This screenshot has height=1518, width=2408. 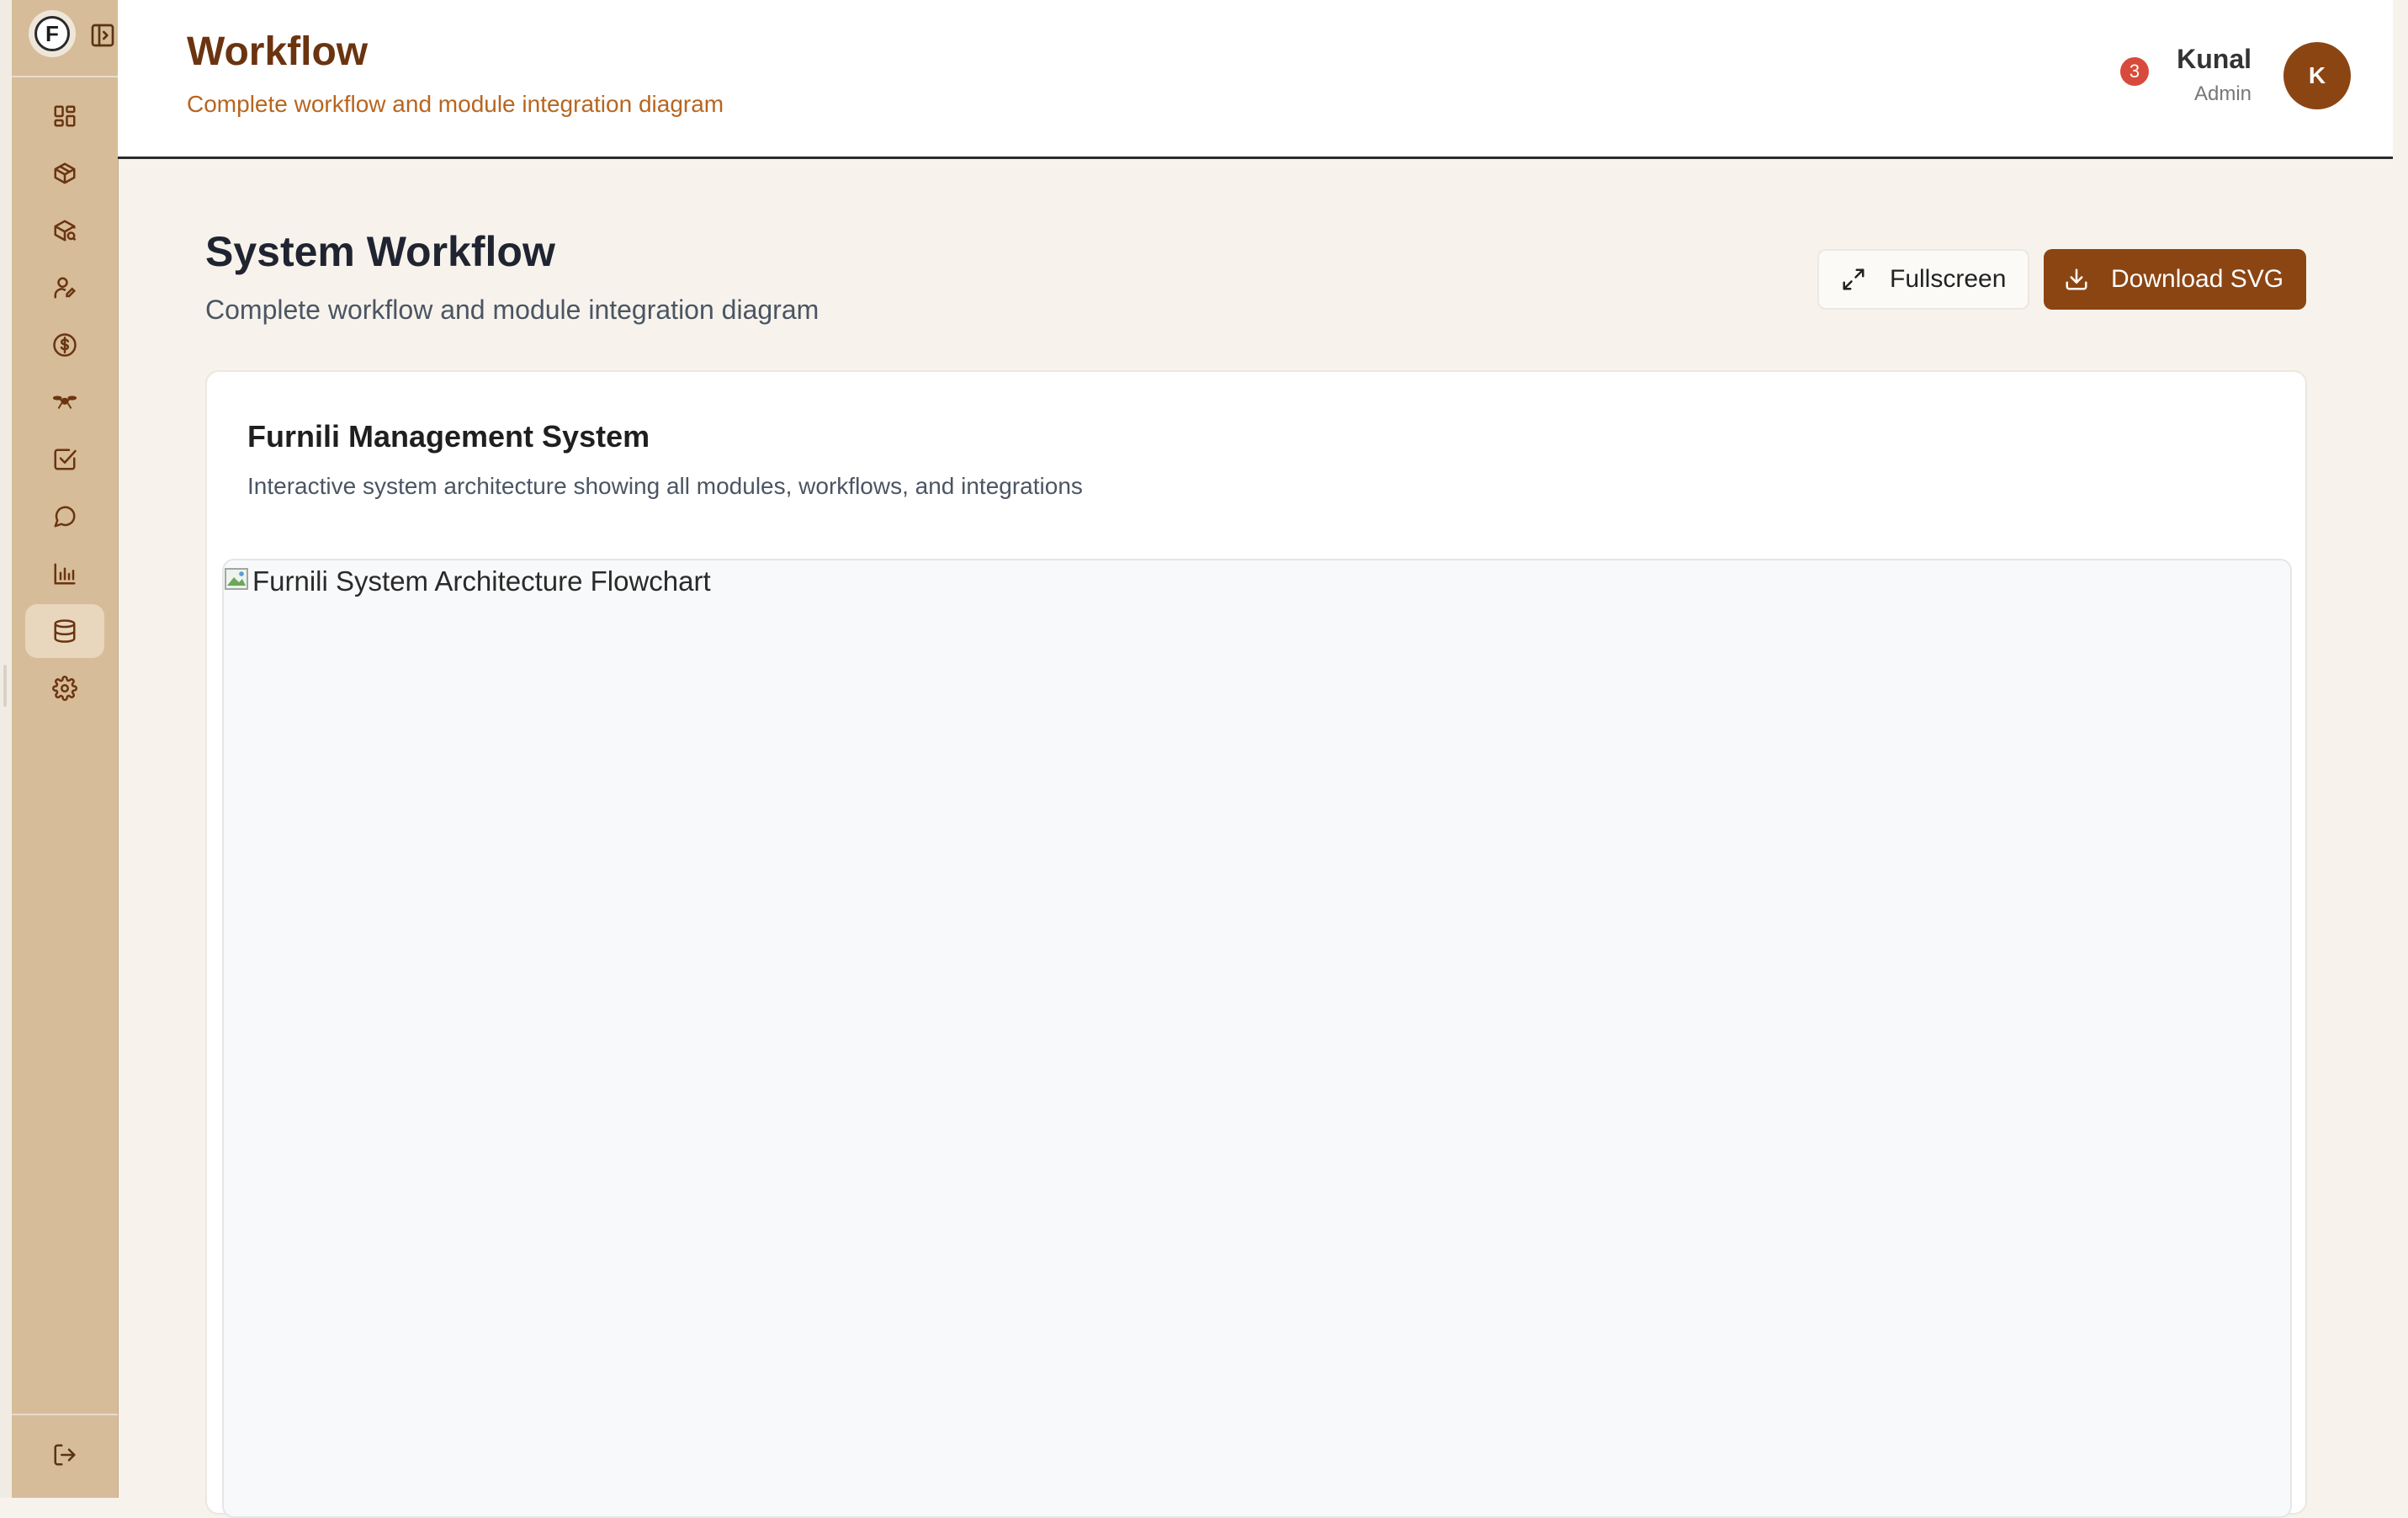 I want to click on sidebar-item-reports, so click(x=65, y=574).